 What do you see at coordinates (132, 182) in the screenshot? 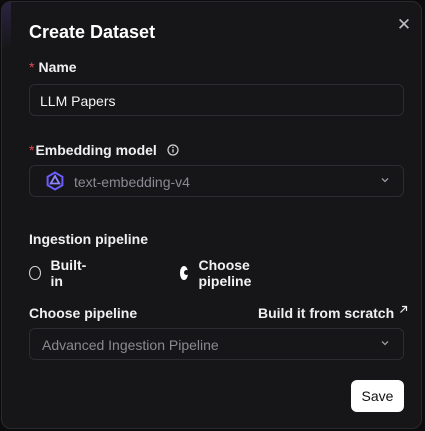
I see `embedding-selected-value: text-embedding-v4` at bounding box center [132, 182].